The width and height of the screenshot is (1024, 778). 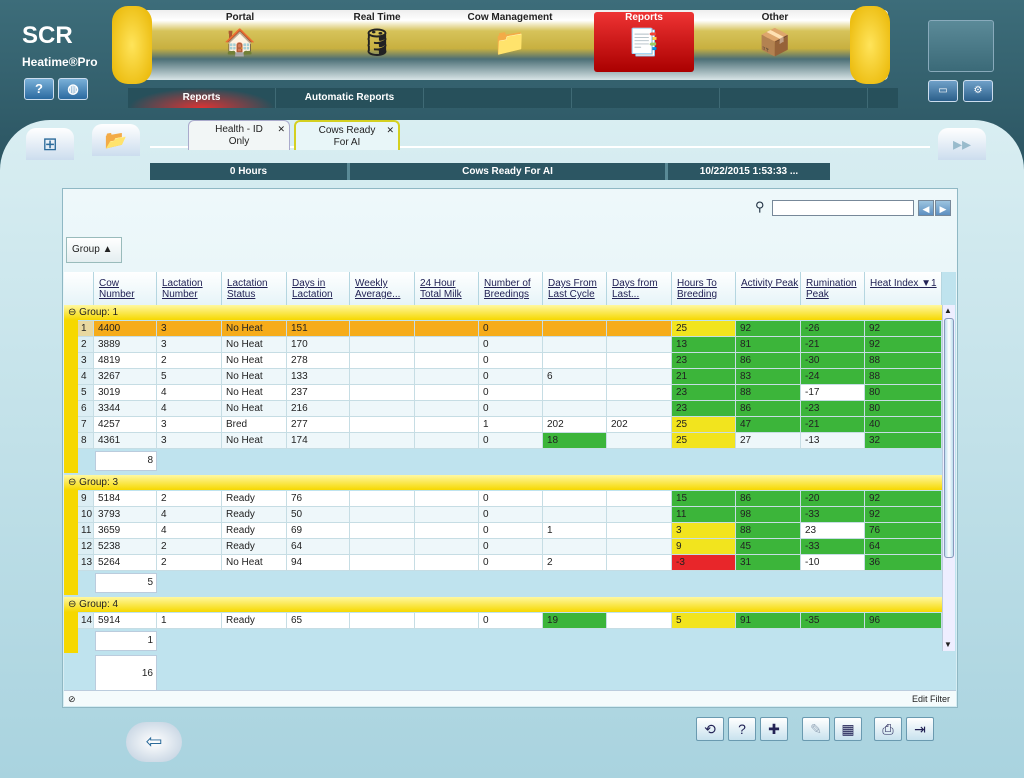 What do you see at coordinates (377, 17) in the screenshot?
I see `nav-label: Real Time` at bounding box center [377, 17].